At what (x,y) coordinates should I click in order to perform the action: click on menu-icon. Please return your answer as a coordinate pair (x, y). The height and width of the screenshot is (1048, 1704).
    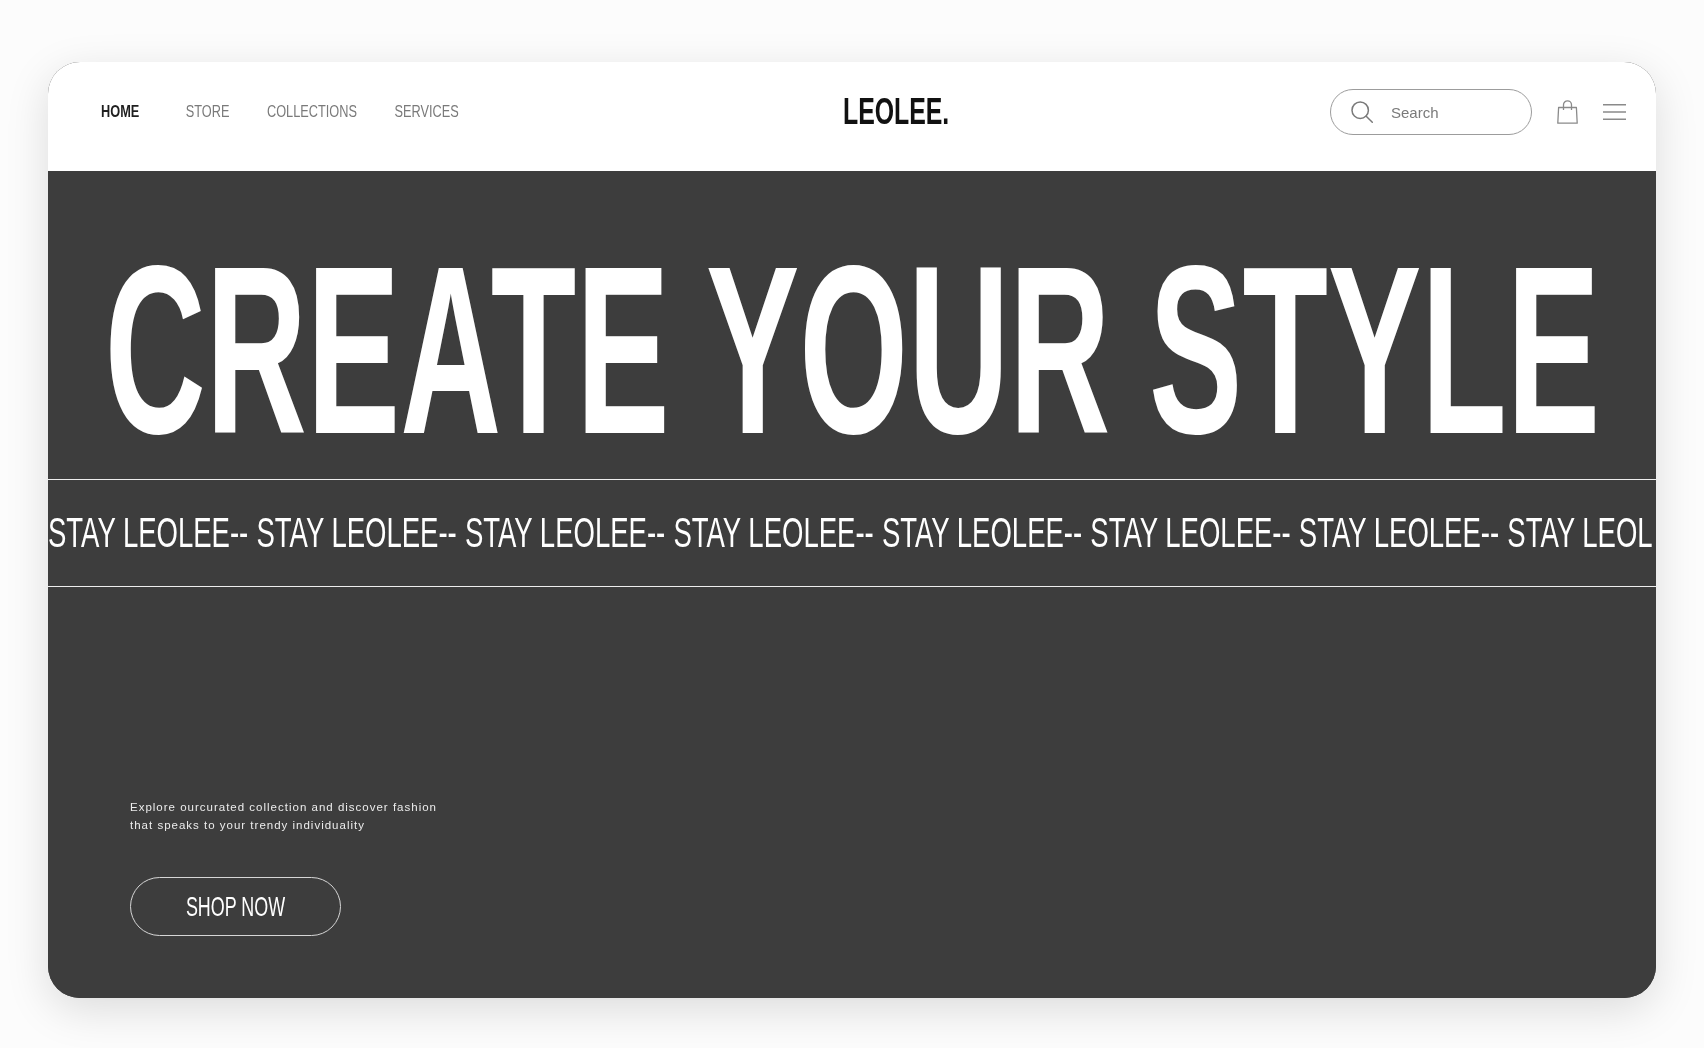
    Looking at the image, I should click on (1614, 112).